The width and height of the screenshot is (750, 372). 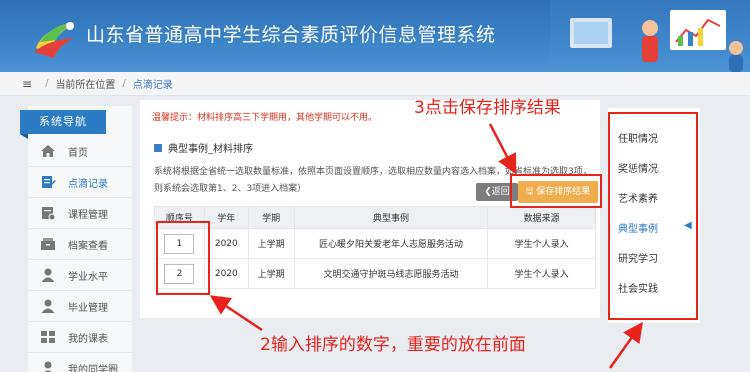 I want to click on sidebar-nav: 首页 点滴记录 课程管理 档案查看 学业水平 毕业管理 我的课表 我的同学圈, so click(x=80, y=254).